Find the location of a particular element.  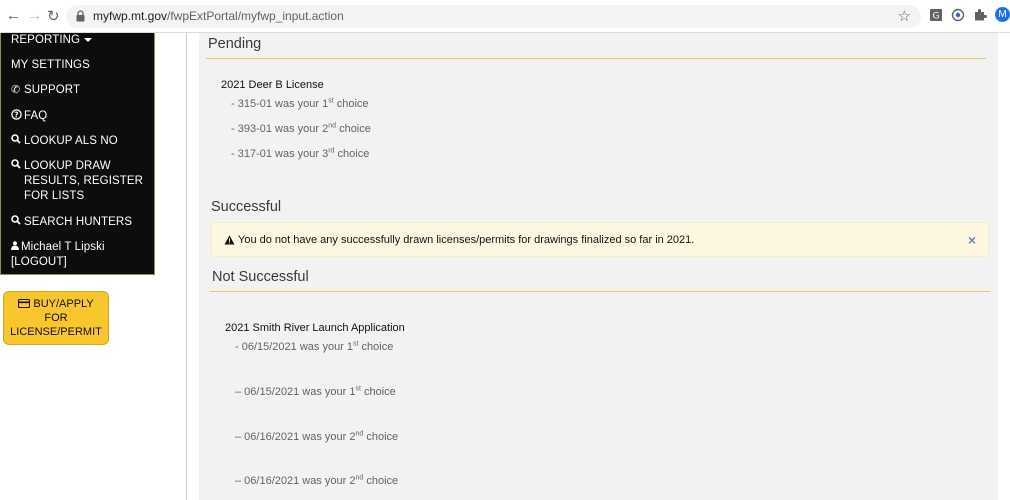

buy-apply-license-button: BUY/APPLY FOR LICENSE/PERMIT is located at coordinates (56, 318).